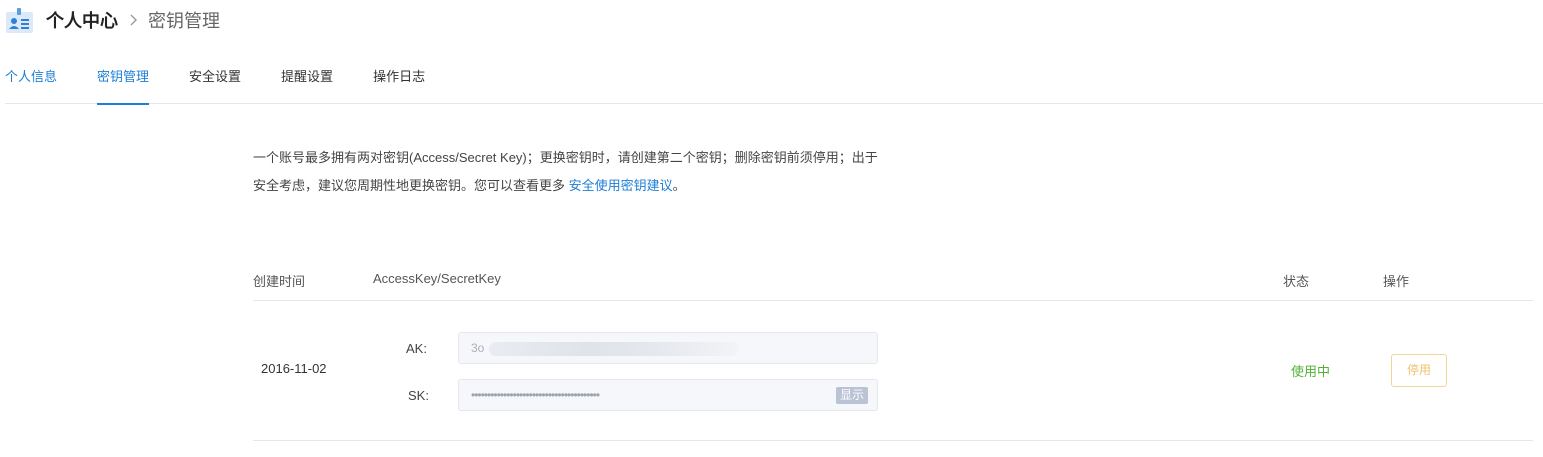  What do you see at coordinates (418, 395) in the screenshot?
I see `sk-label: SK:` at bounding box center [418, 395].